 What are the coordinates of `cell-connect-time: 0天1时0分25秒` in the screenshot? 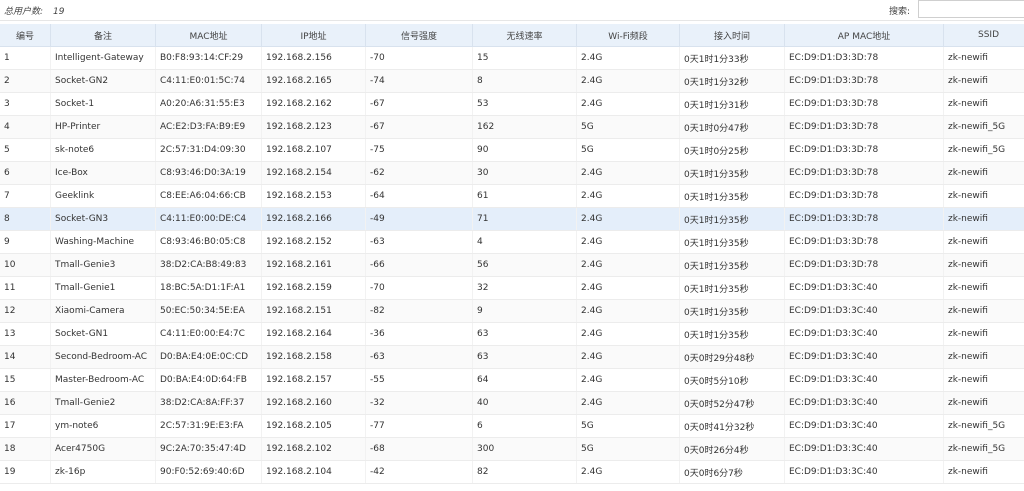 It's located at (732, 150).